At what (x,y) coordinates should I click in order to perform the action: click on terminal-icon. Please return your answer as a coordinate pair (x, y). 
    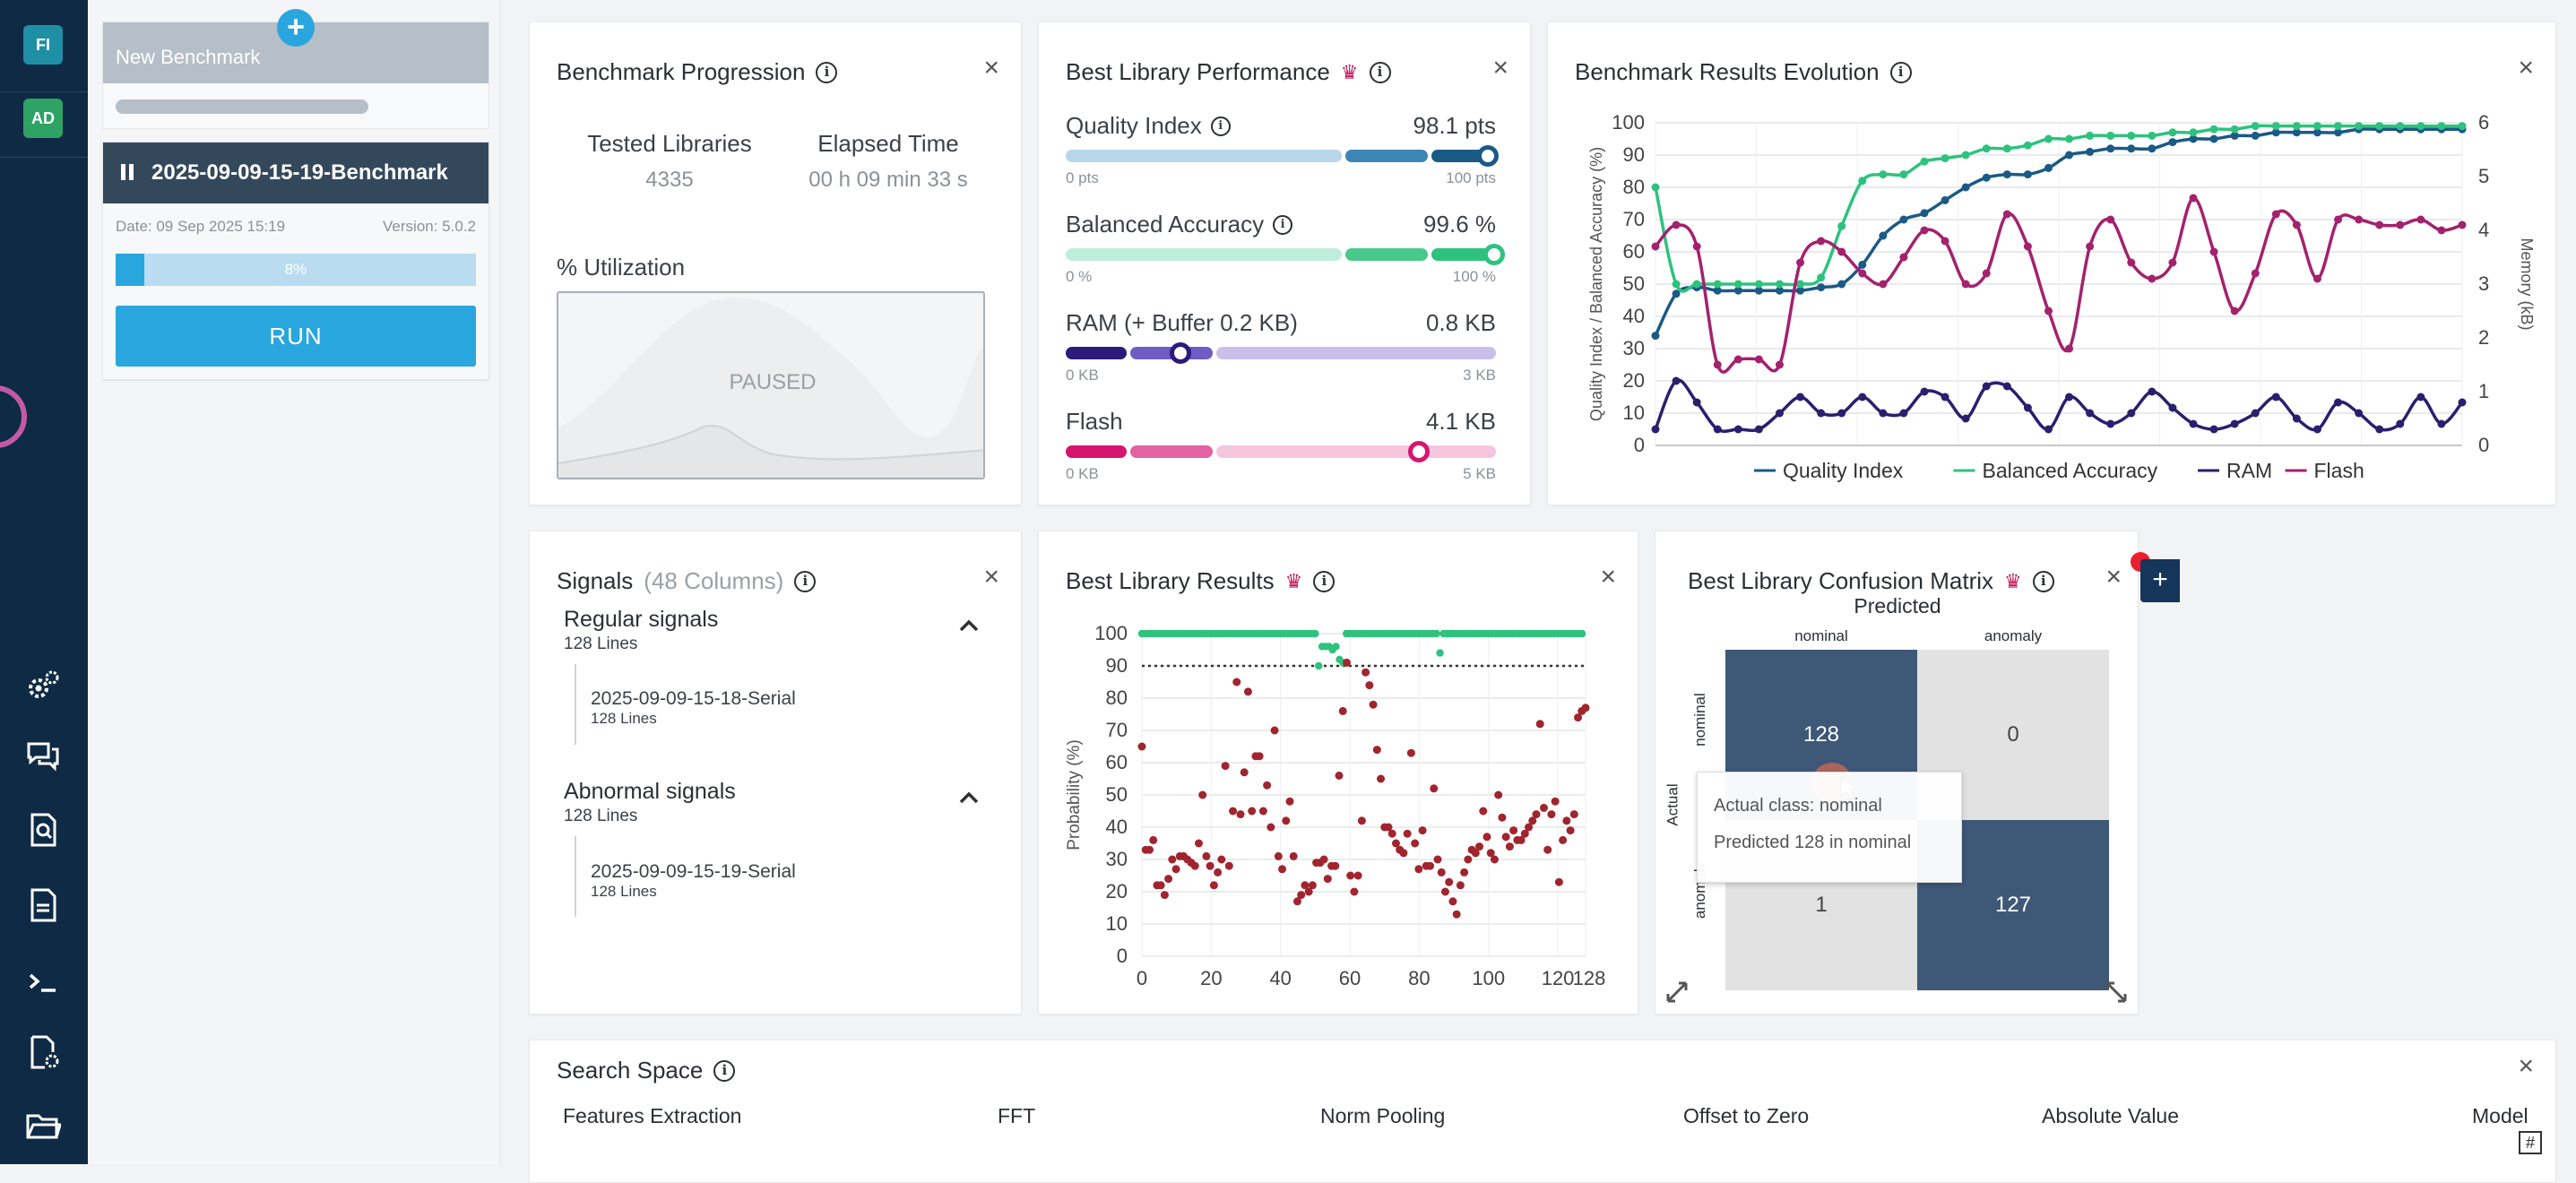
    Looking at the image, I should click on (43, 983).